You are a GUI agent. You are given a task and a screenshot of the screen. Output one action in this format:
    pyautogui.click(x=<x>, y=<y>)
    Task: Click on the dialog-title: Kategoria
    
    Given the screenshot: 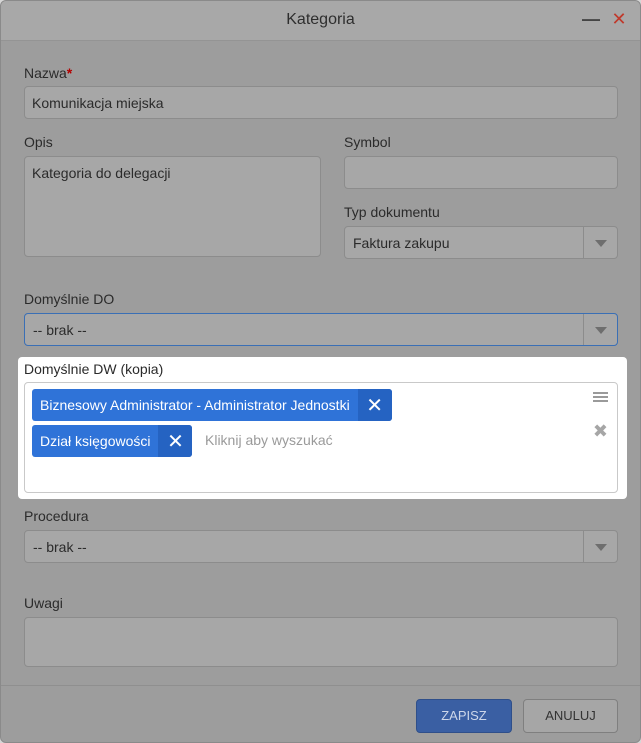 What is the action you would take?
    pyautogui.click(x=320, y=19)
    